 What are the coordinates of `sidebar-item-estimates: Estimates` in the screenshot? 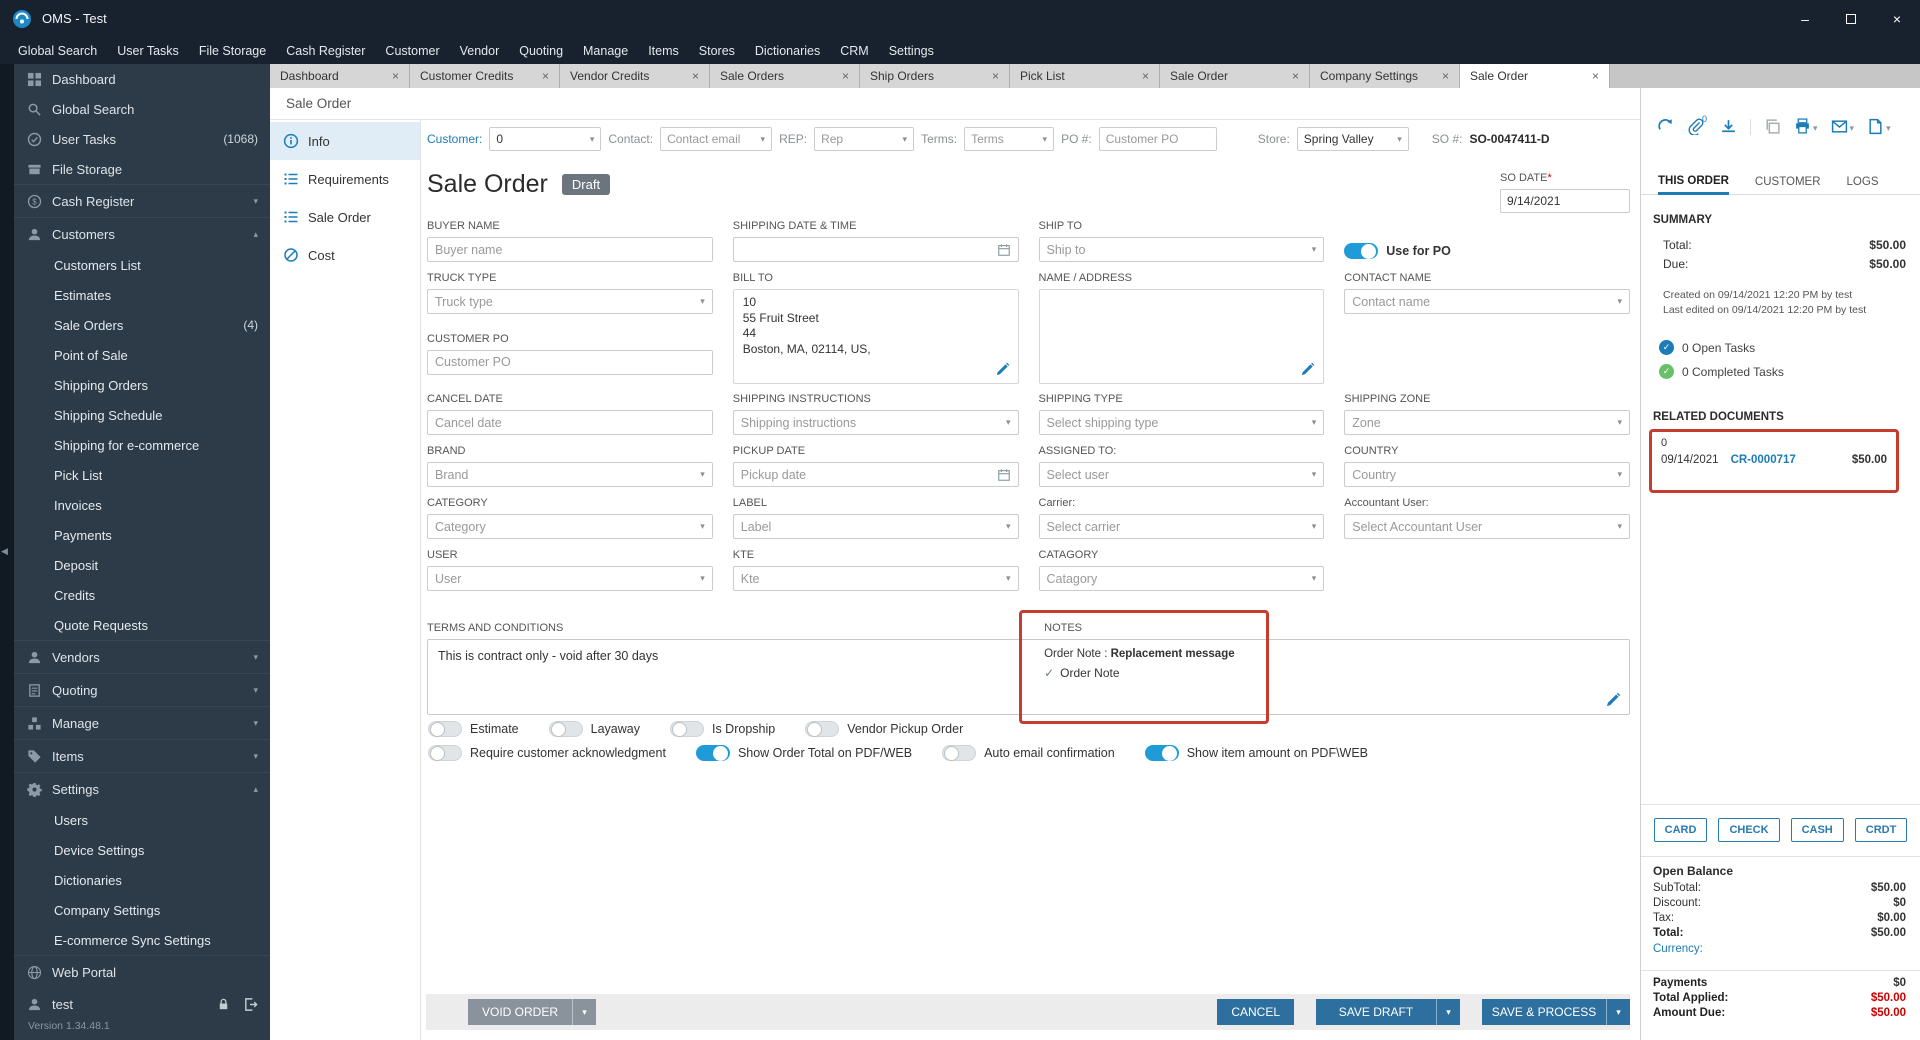 It's located at (142, 295).